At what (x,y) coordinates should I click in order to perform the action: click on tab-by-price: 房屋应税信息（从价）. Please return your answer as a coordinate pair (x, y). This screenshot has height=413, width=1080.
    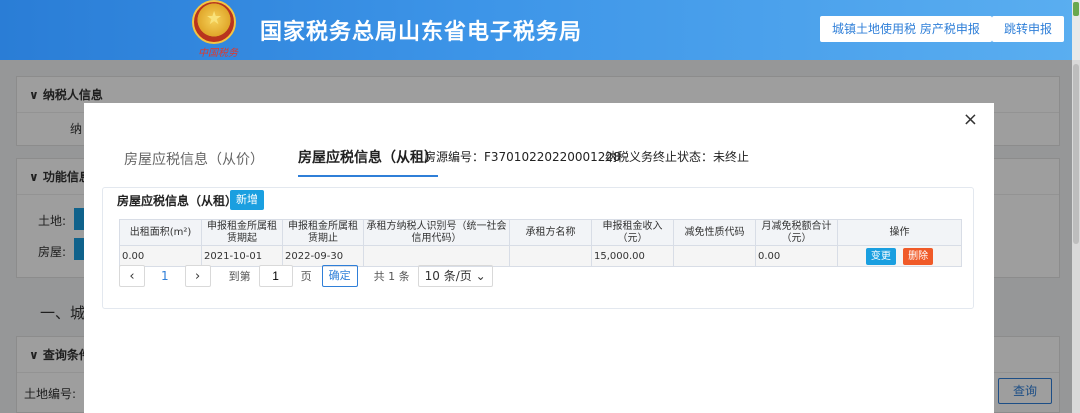
    Looking at the image, I should click on (194, 161).